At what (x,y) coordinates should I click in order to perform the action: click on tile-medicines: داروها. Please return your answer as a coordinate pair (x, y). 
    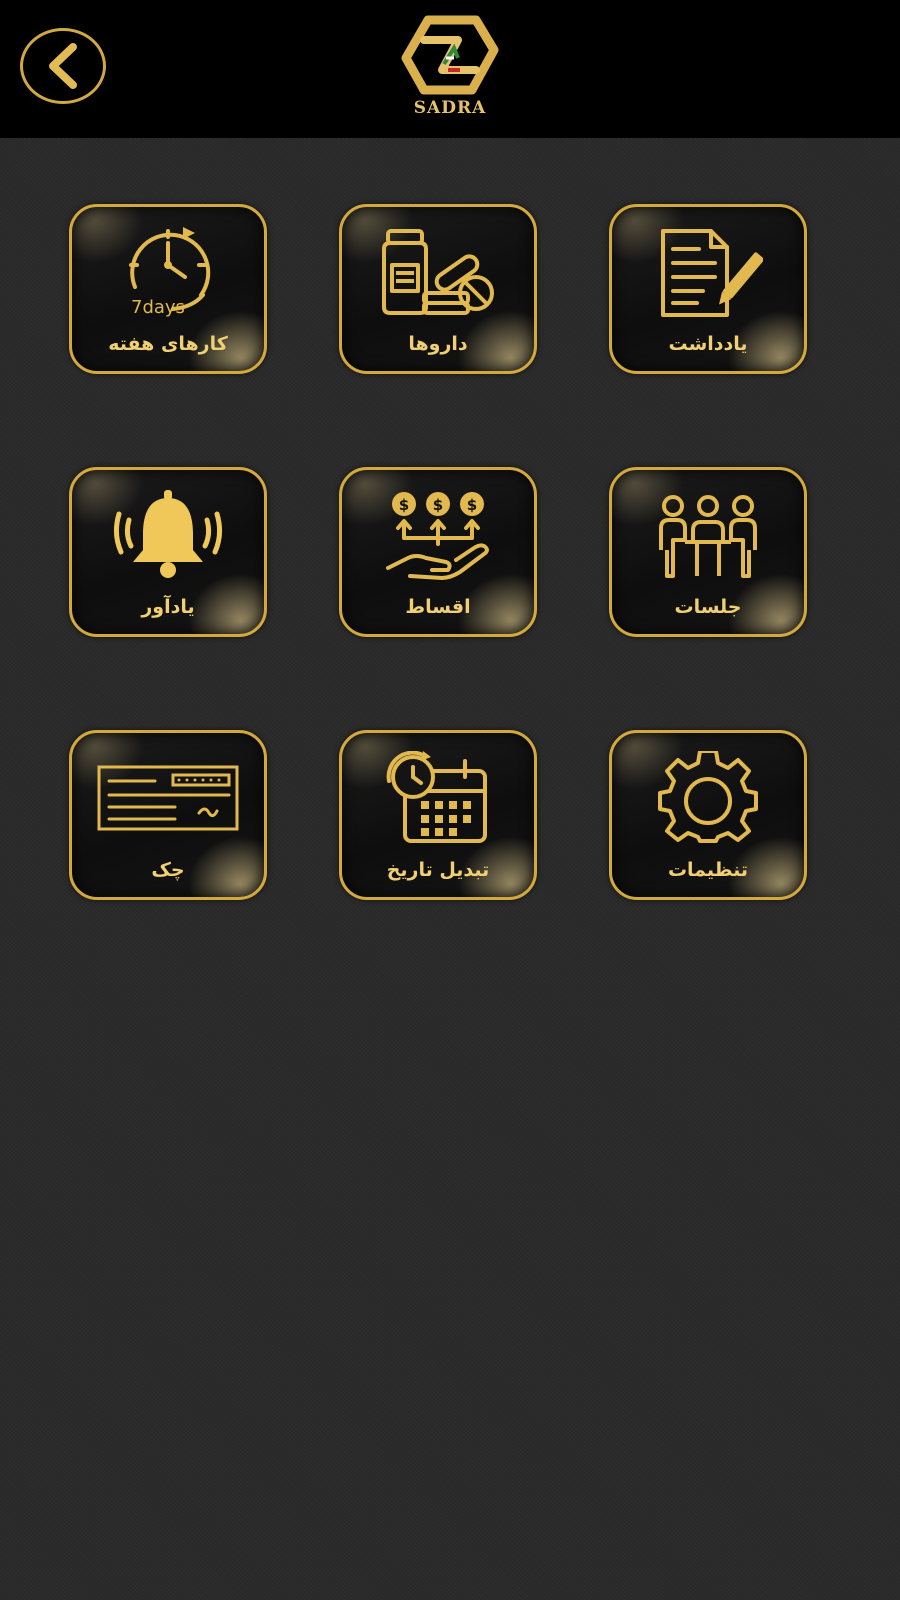
    Looking at the image, I should click on (438, 289).